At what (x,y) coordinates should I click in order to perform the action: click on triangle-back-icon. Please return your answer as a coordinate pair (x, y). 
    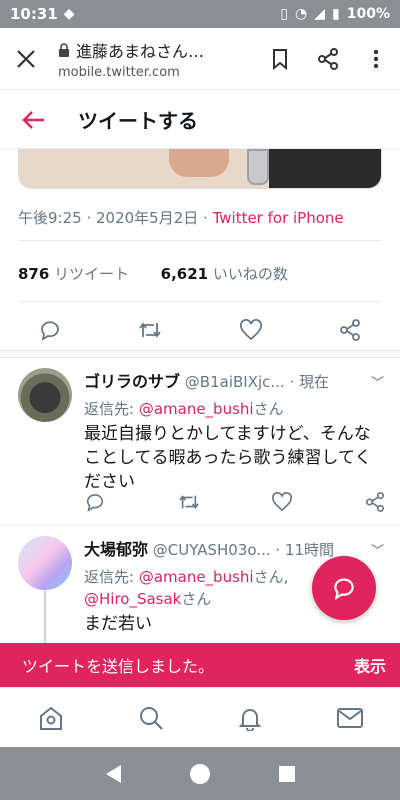
    Looking at the image, I should click on (113, 773).